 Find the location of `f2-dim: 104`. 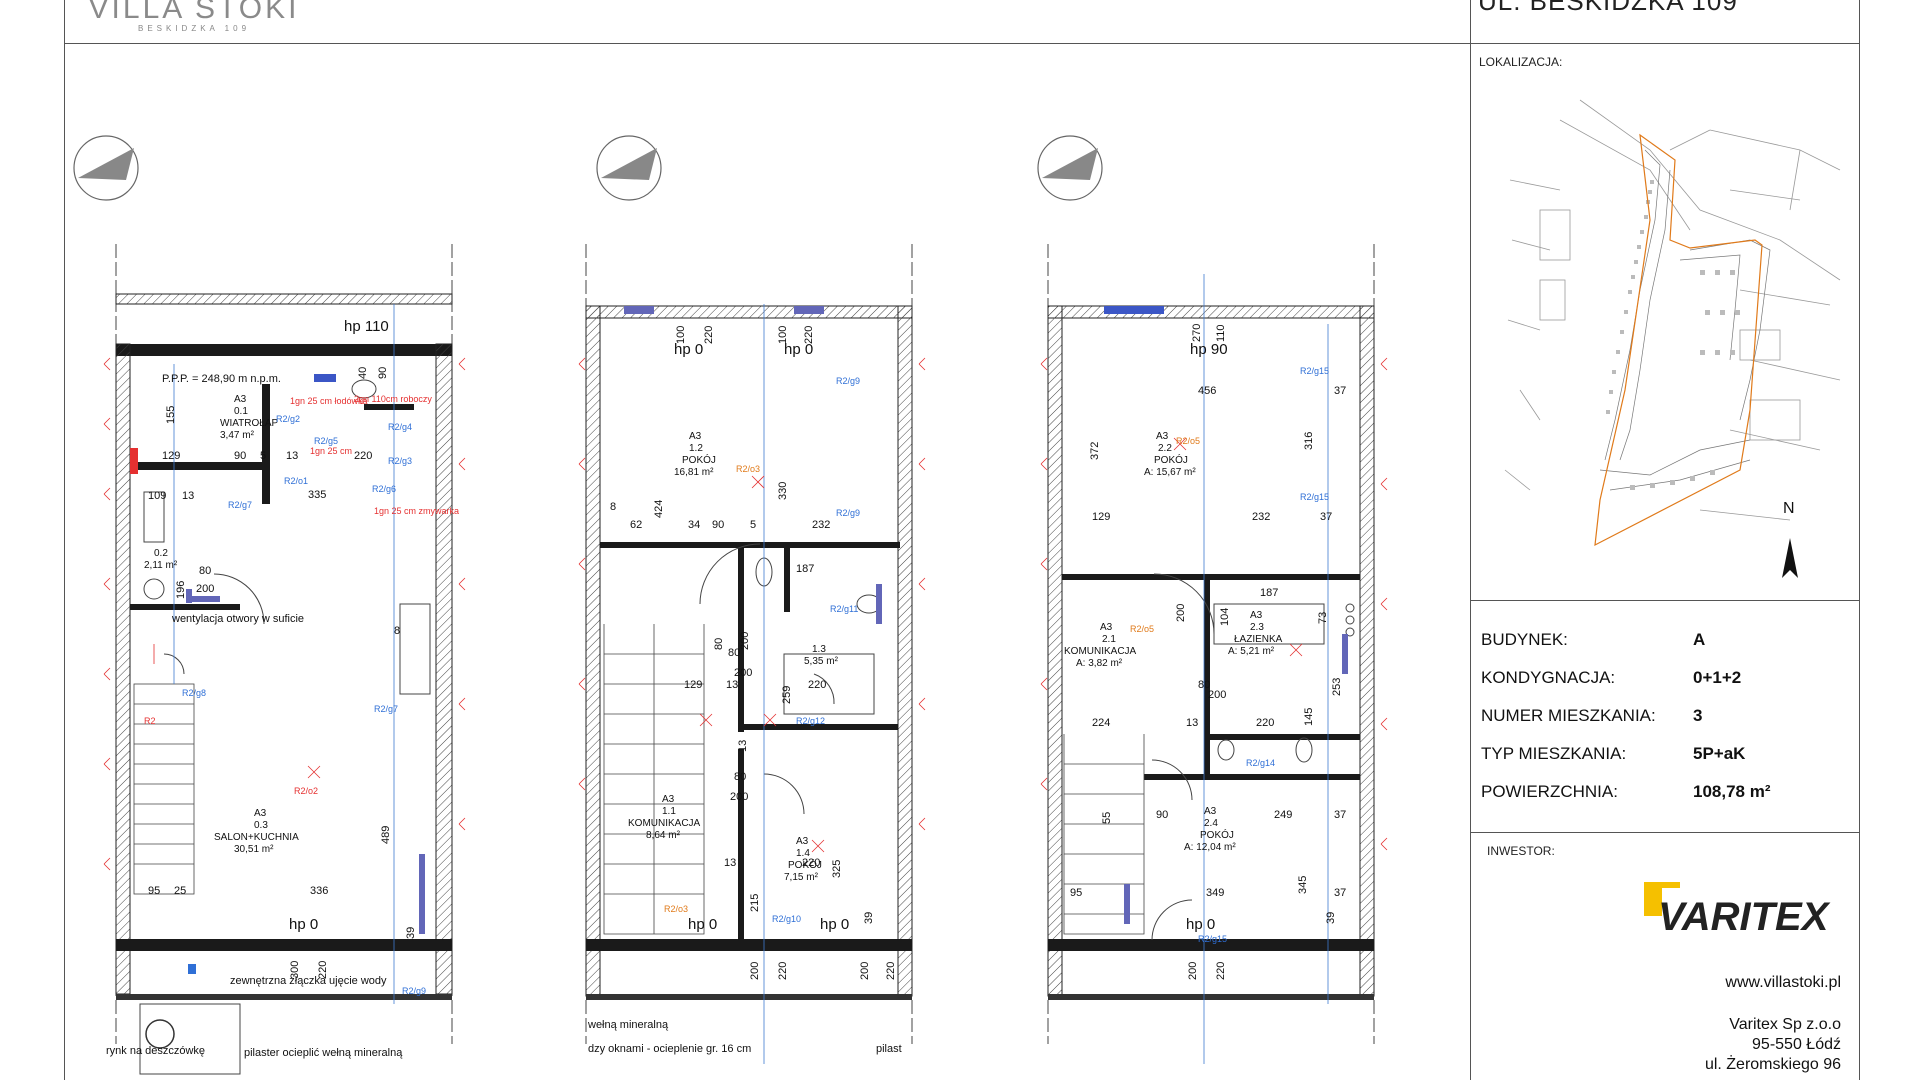

f2-dim: 104 is located at coordinates (1225, 617).